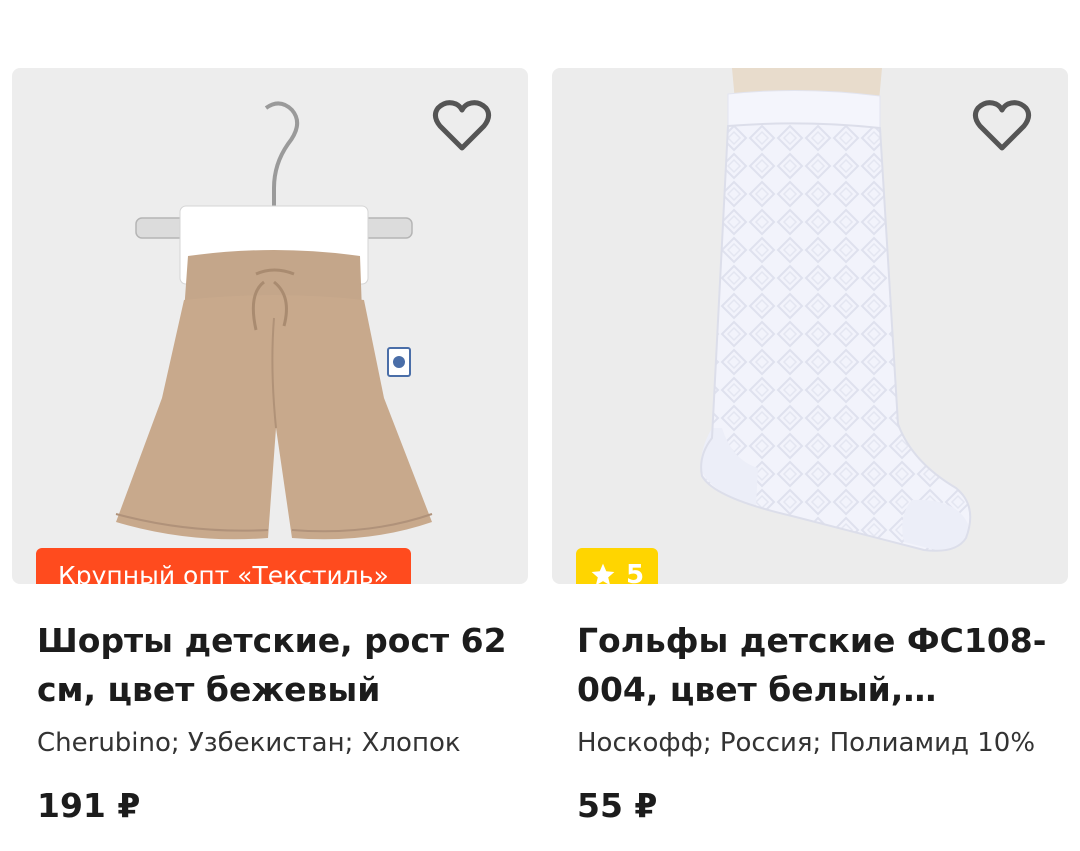  What do you see at coordinates (617, 805) in the screenshot?
I see `product-price: 55 ₽` at bounding box center [617, 805].